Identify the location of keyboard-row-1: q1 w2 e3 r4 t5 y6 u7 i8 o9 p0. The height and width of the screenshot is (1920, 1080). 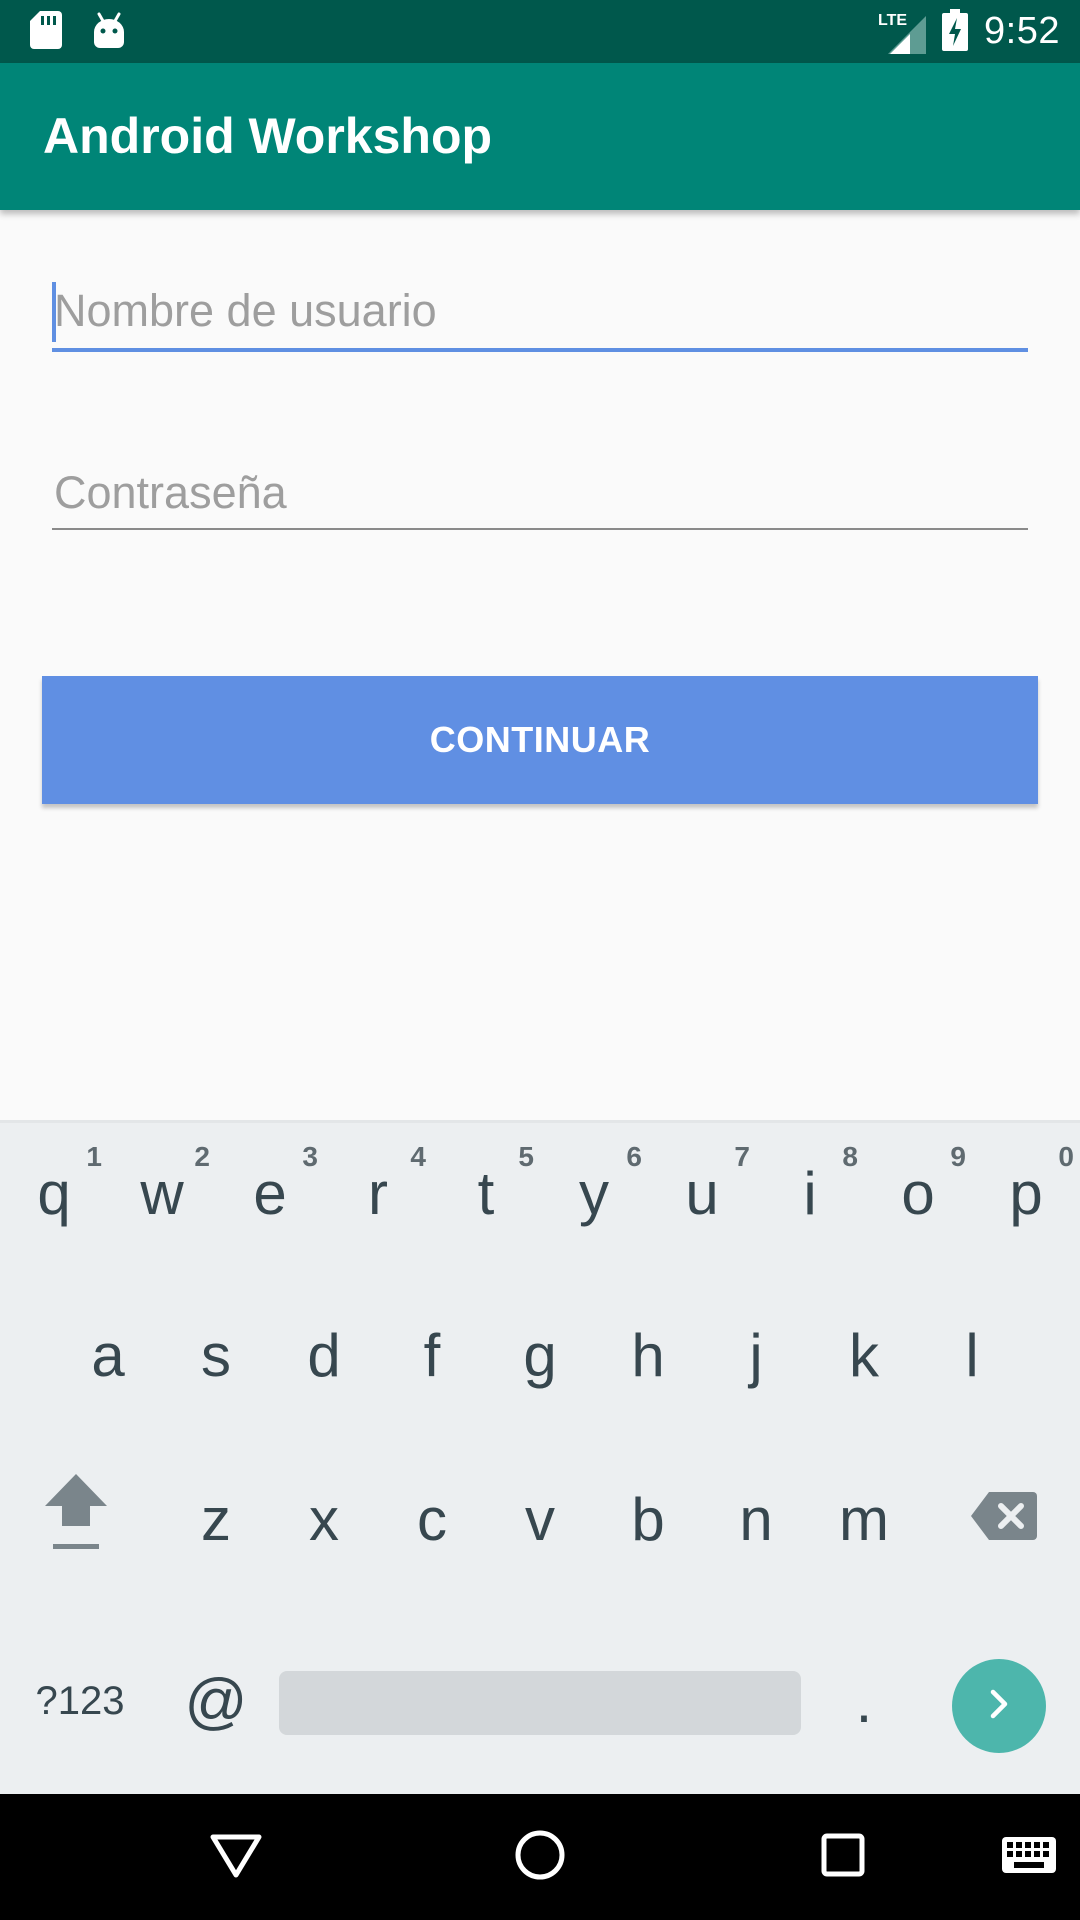
(540, 1193).